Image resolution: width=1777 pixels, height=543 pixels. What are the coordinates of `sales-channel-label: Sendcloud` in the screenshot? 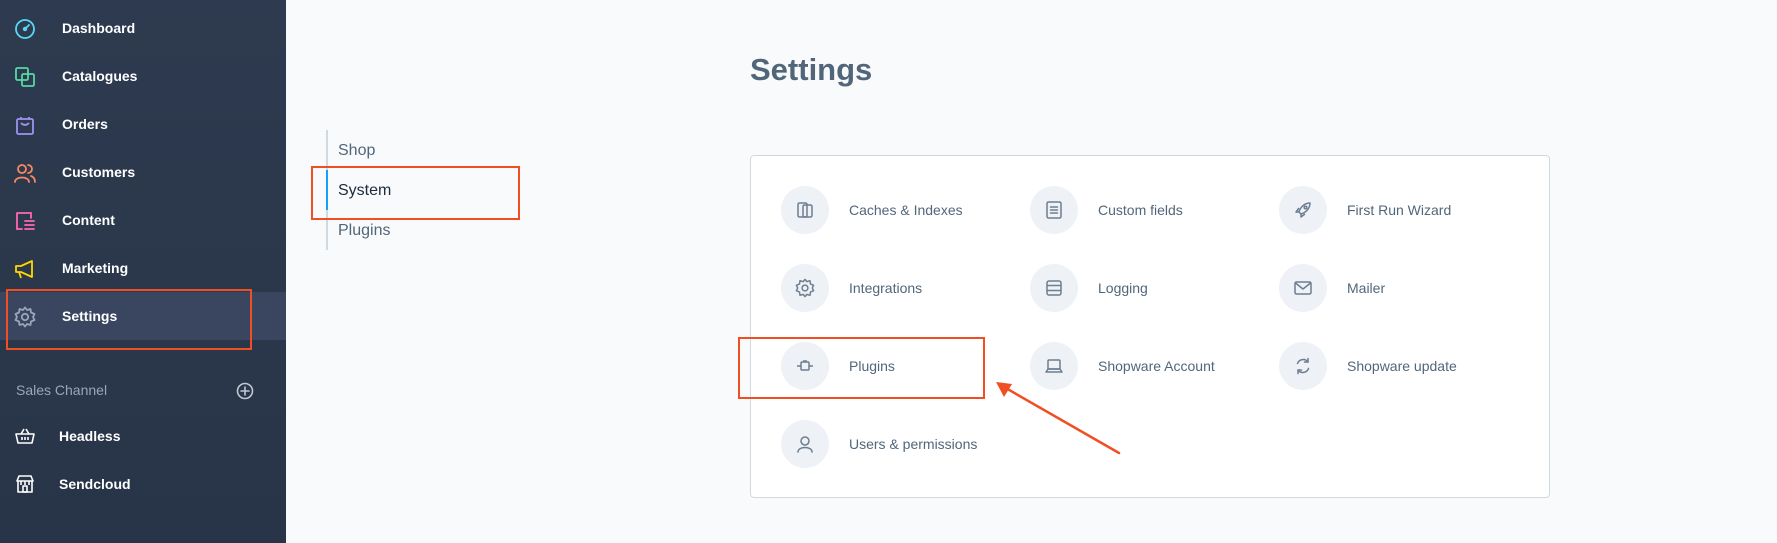 It's located at (95, 484).